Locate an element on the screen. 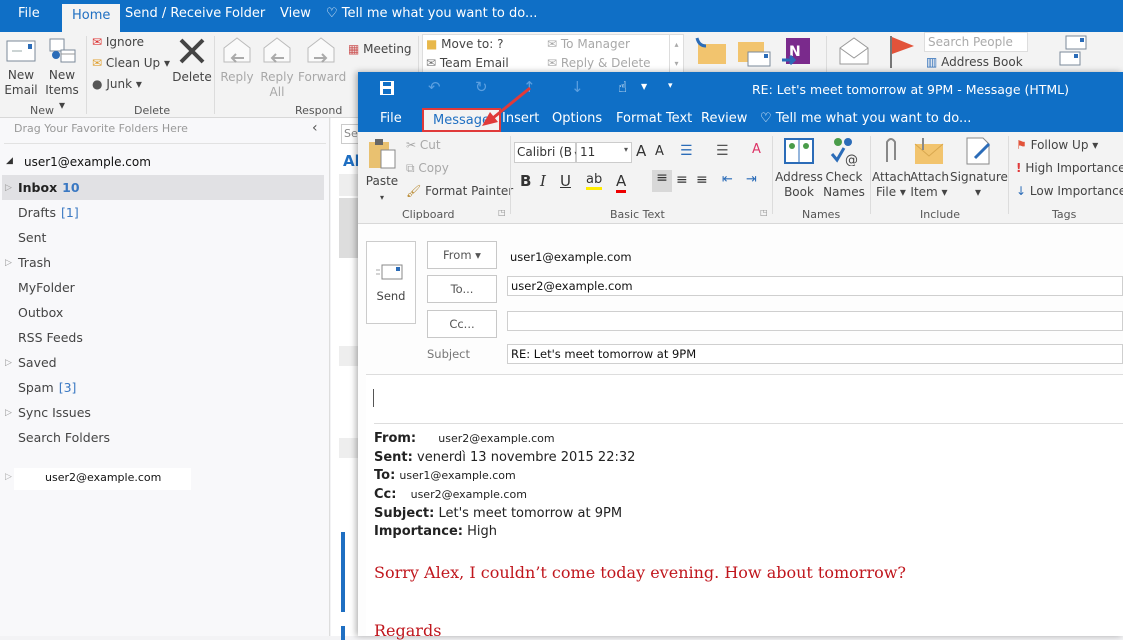  move-folder-icon is located at coordinates (711, 51).